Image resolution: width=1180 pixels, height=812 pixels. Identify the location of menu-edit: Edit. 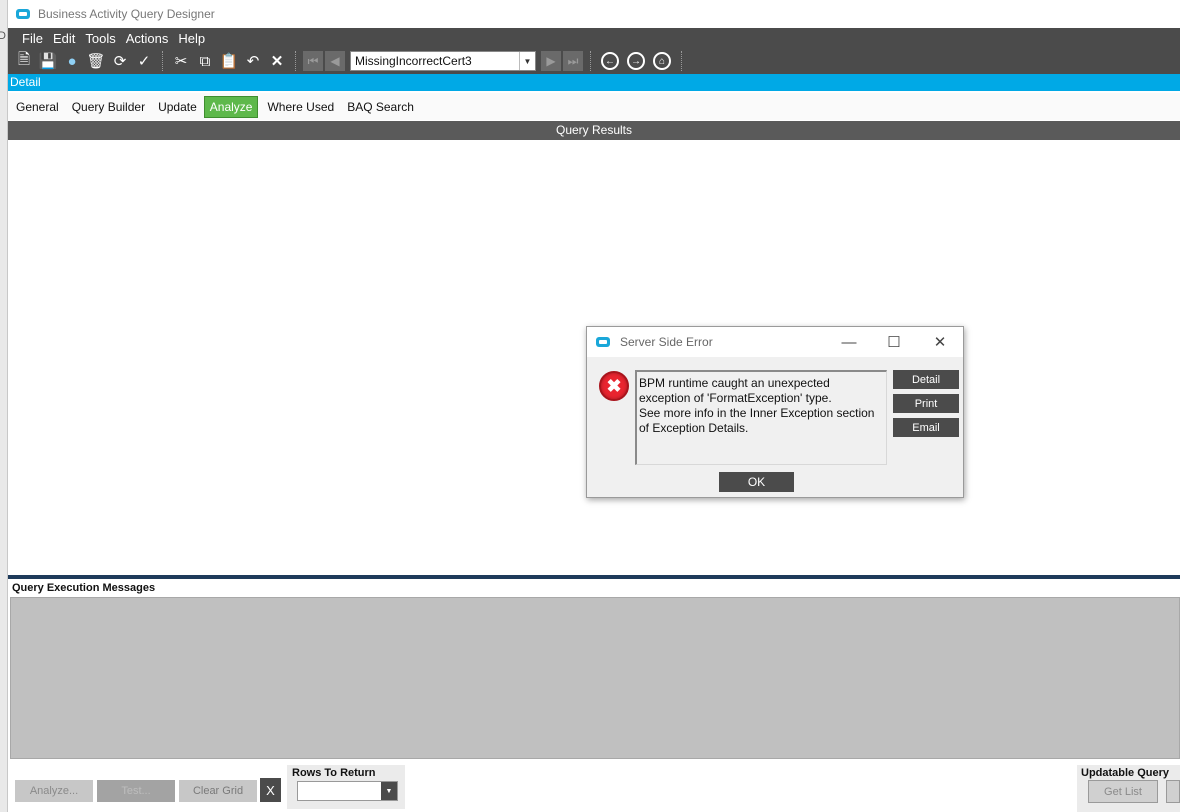
(64, 38).